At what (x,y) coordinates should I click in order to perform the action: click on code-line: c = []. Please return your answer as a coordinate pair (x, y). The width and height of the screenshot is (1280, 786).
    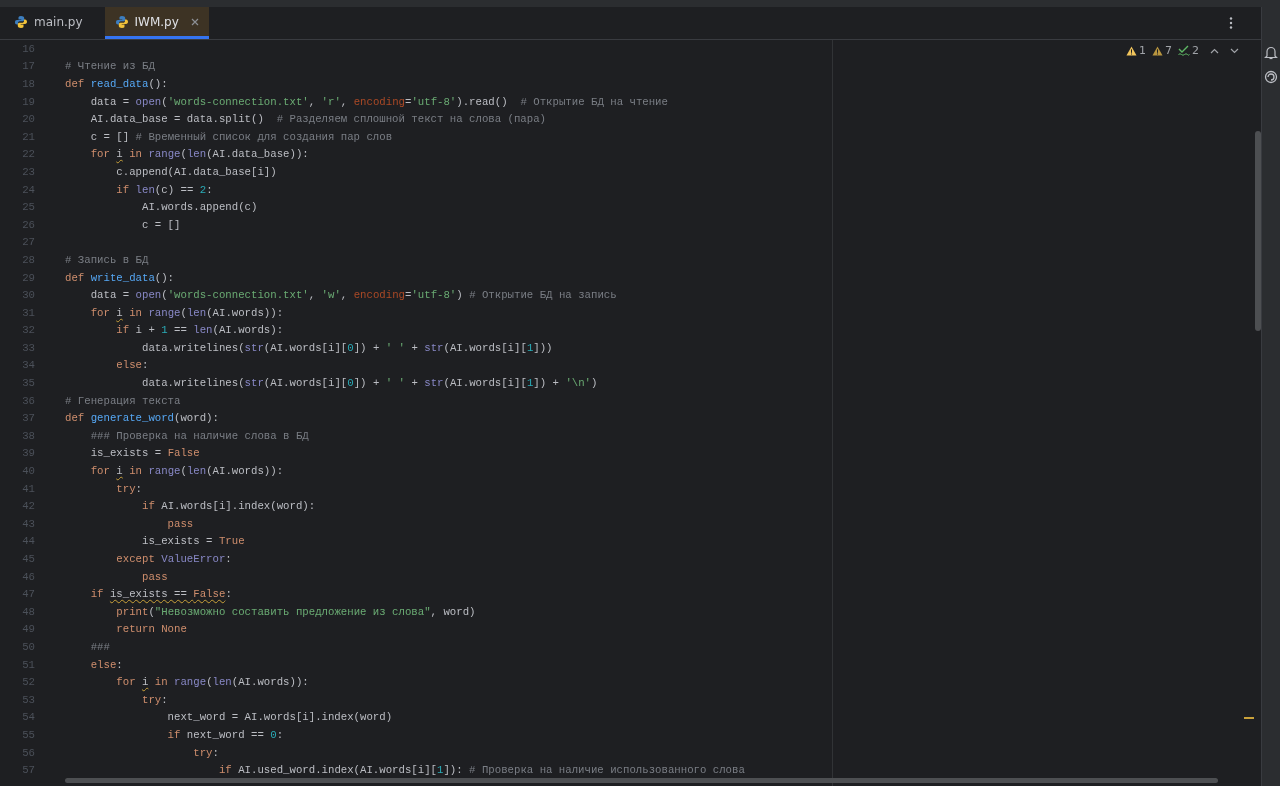
    Looking at the image, I should click on (160, 224).